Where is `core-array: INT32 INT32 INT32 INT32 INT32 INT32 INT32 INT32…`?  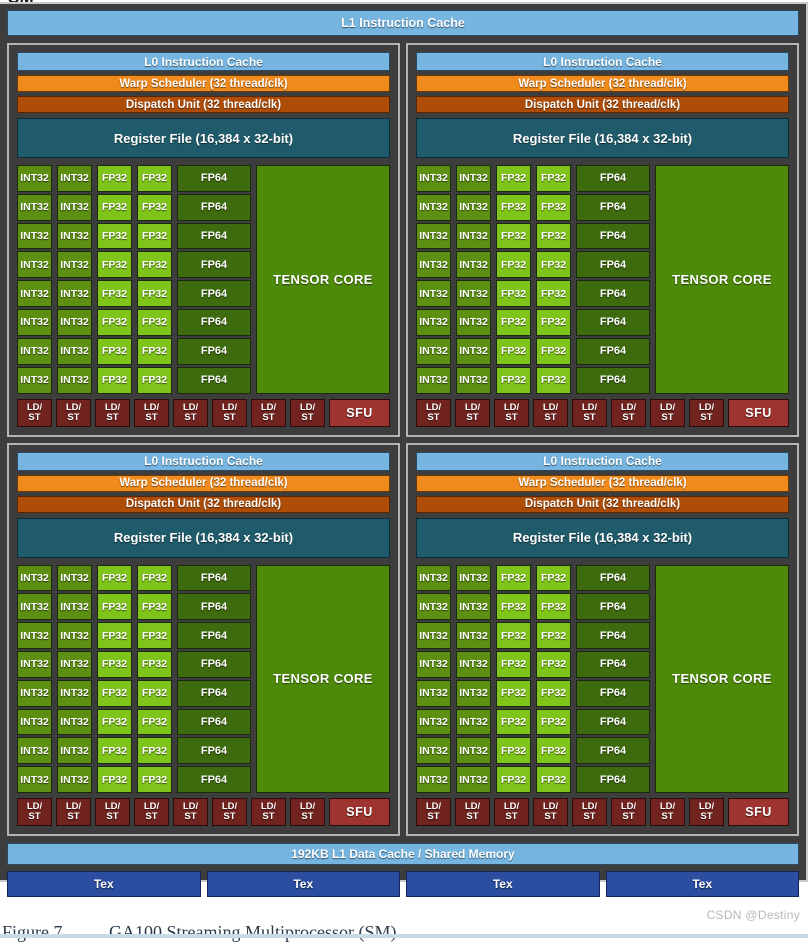 core-array: INT32 INT32 INT32 INT32 INT32 INT32 INT32 INT32… is located at coordinates (602, 678).